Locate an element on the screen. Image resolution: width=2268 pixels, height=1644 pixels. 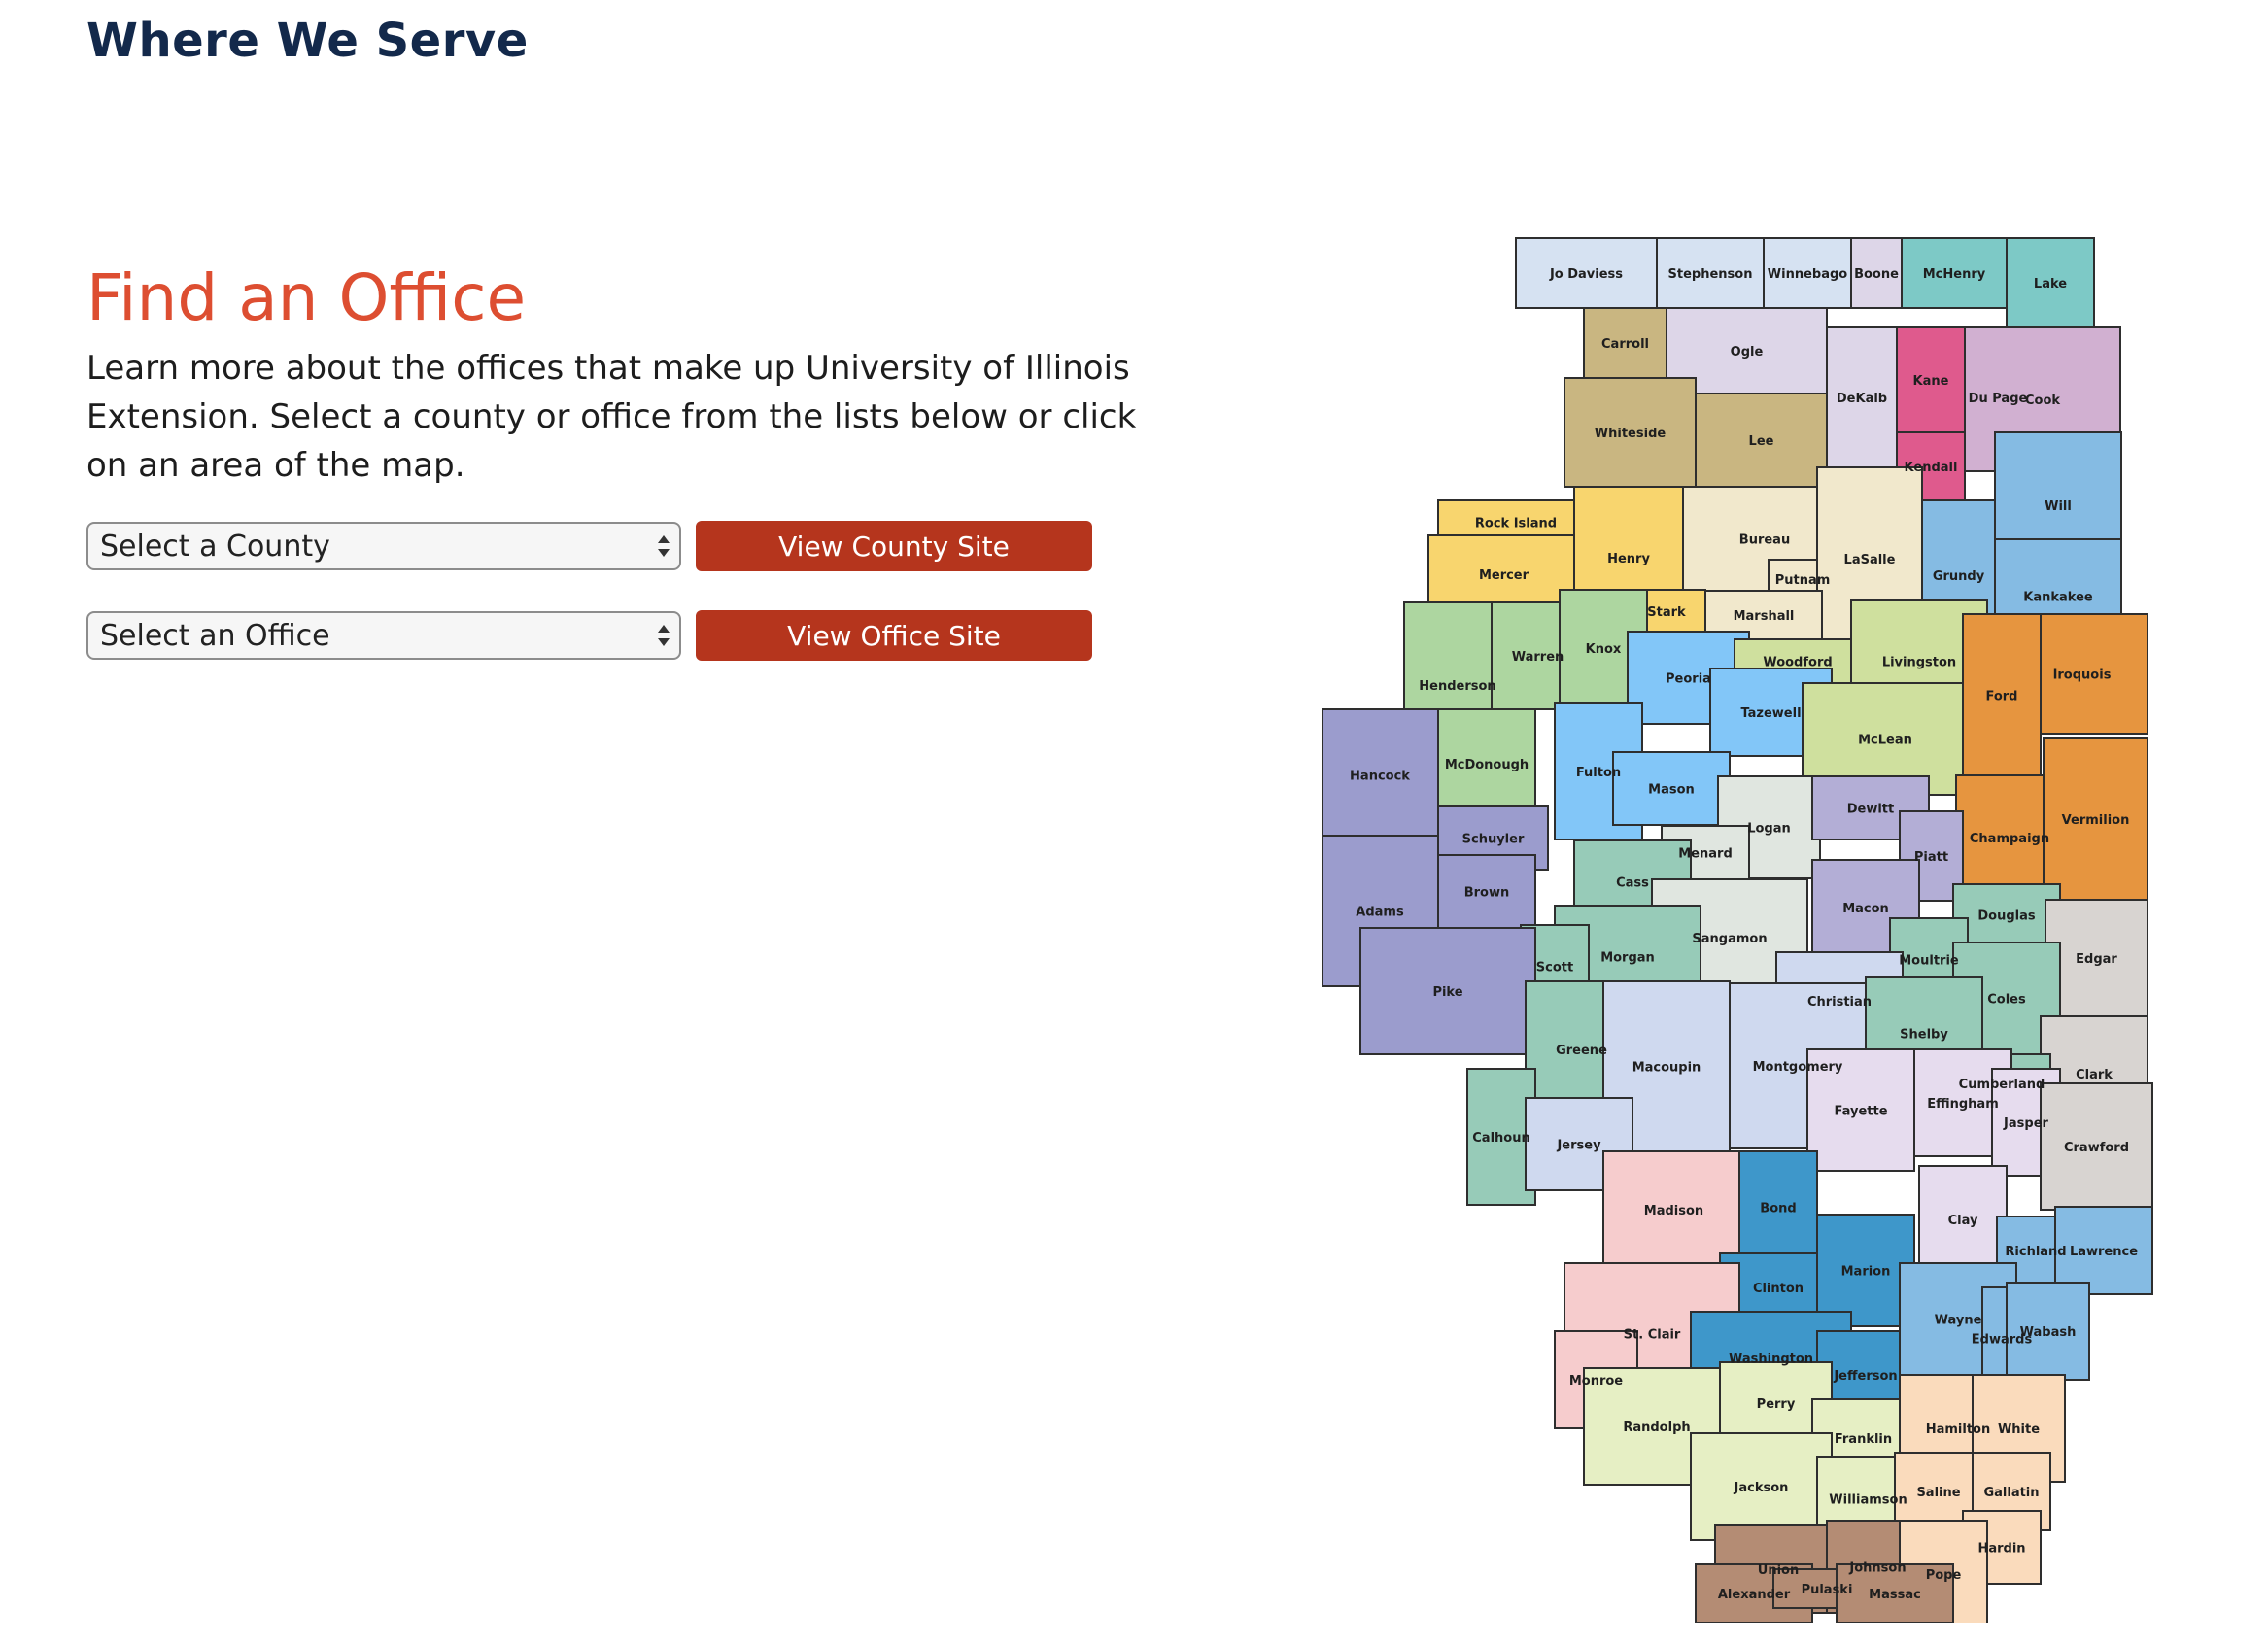
county-label: Fulton is located at coordinates (1598, 773).